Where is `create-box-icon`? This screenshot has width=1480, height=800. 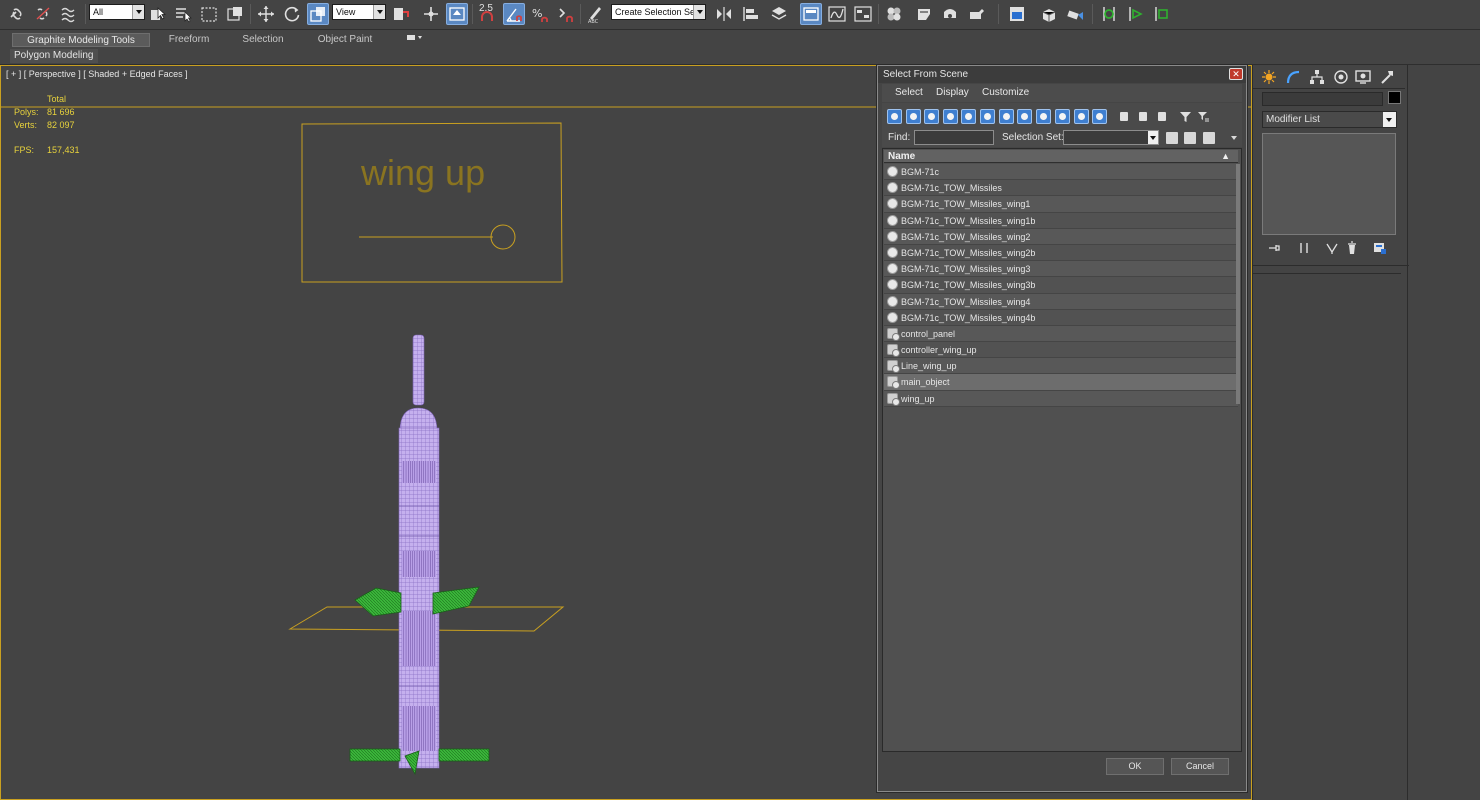 create-box-icon is located at coordinates (1049, 14).